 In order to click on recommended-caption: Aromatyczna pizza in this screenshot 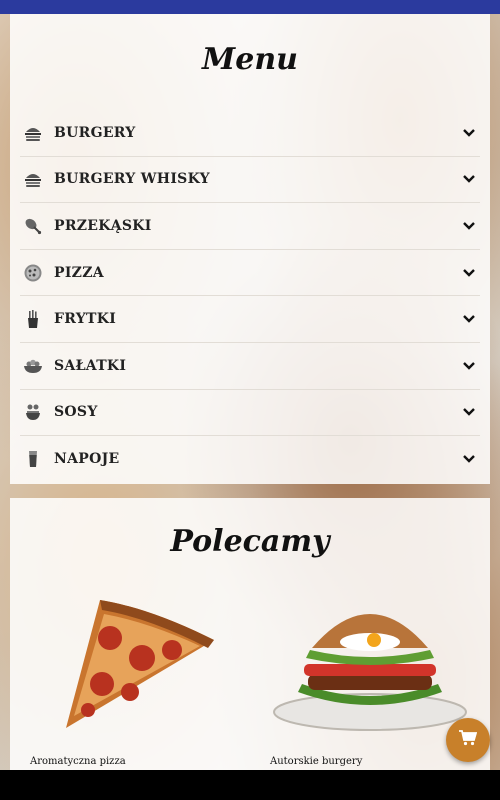, I will do `click(78, 761)`.